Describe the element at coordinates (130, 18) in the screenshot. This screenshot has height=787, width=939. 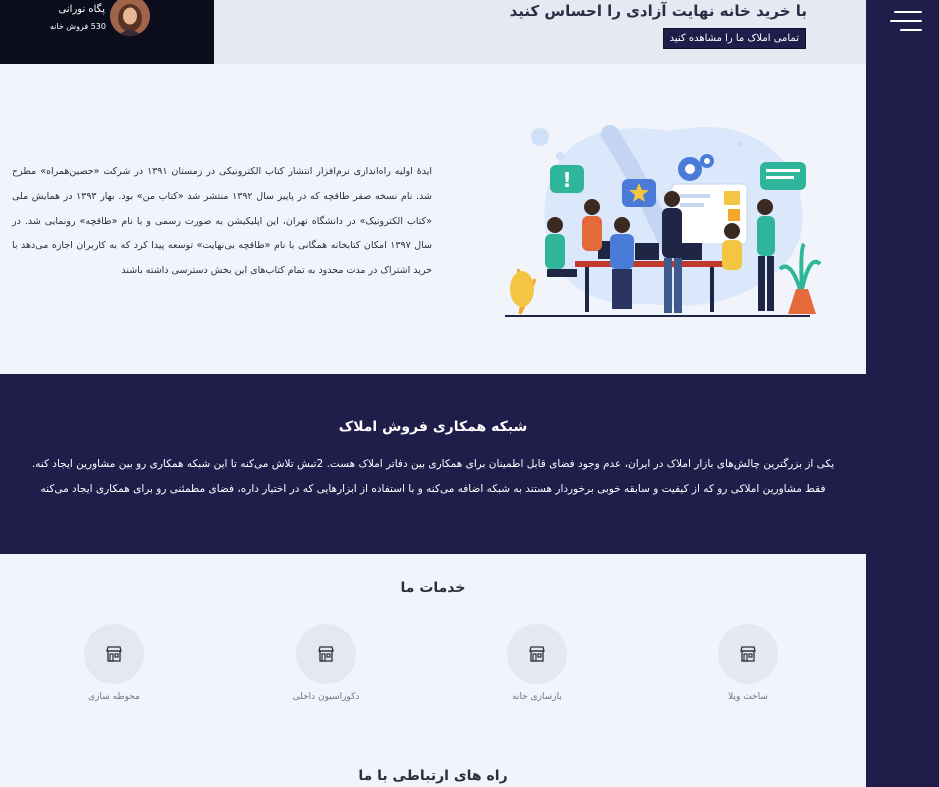
I see `avatar` at that location.